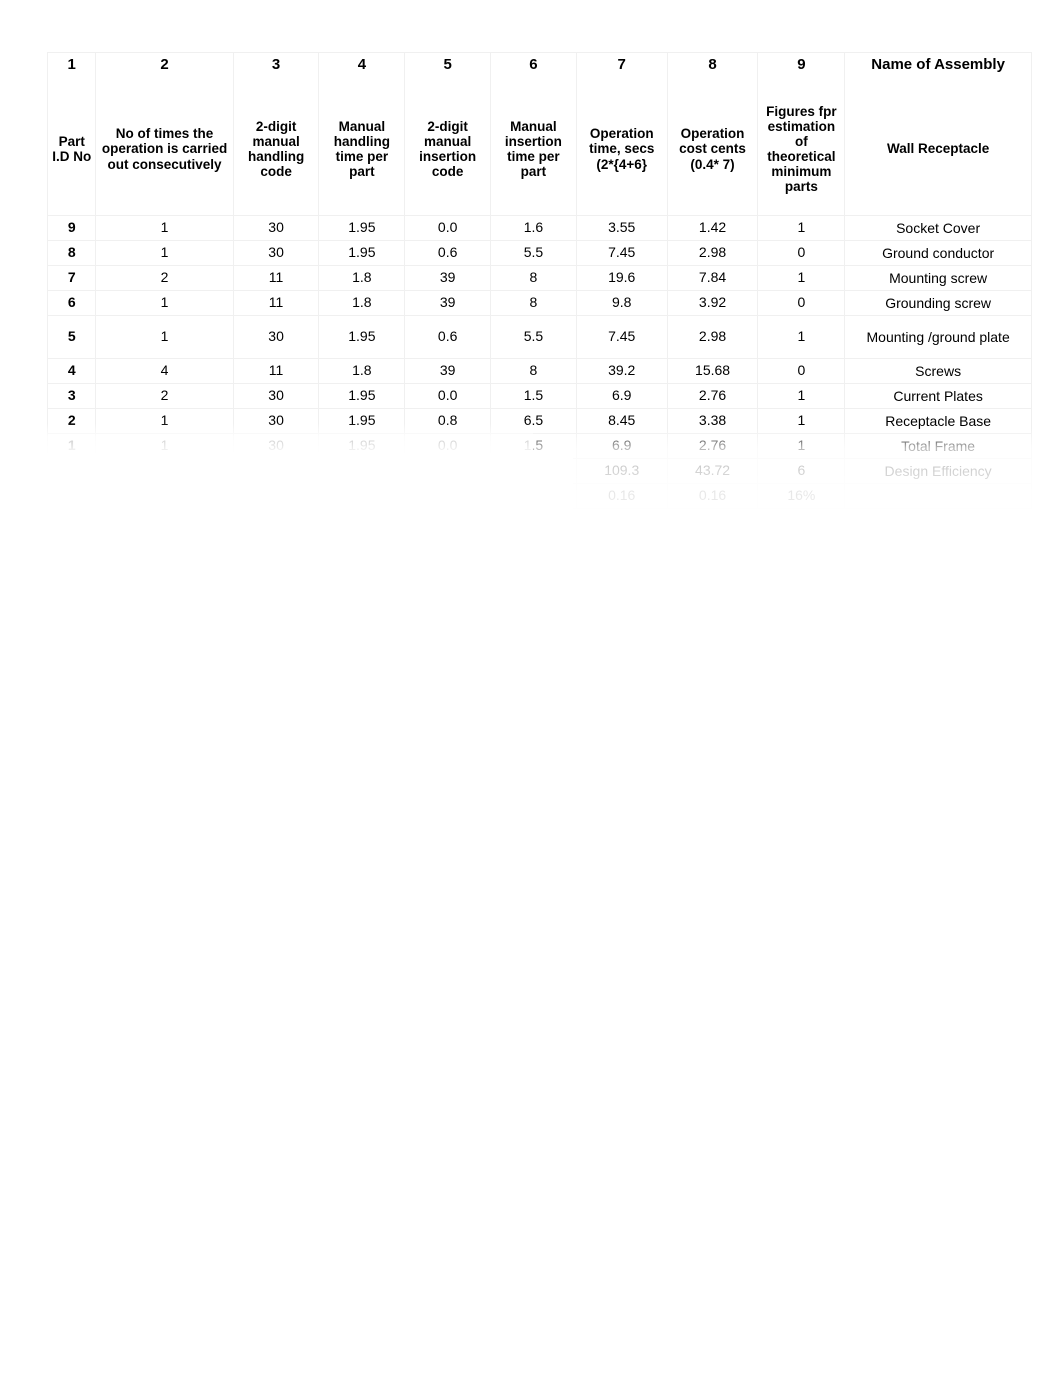 The height and width of the screenshot is (1376, 1062). I want to click on cell-assembly-part-name: Ground conductor, so click(938, 253).